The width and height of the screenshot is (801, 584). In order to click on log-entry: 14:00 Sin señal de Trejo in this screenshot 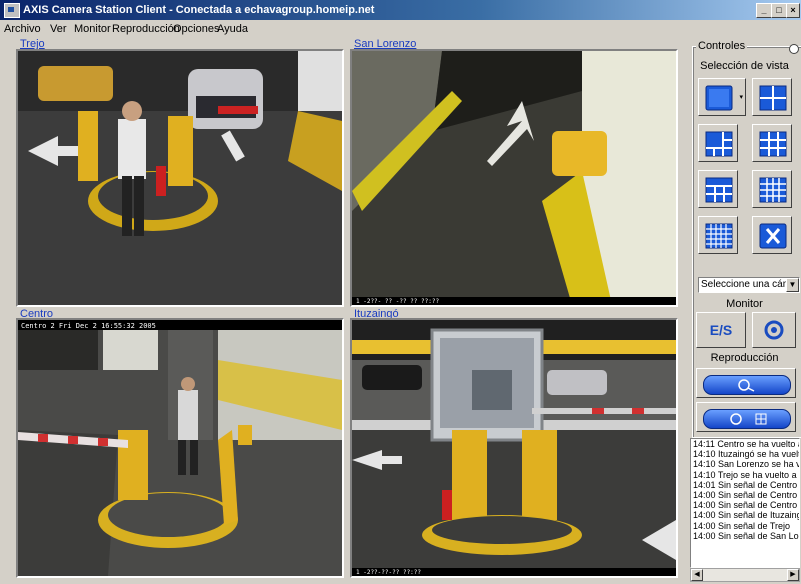, I will do `click(742, 525)`.